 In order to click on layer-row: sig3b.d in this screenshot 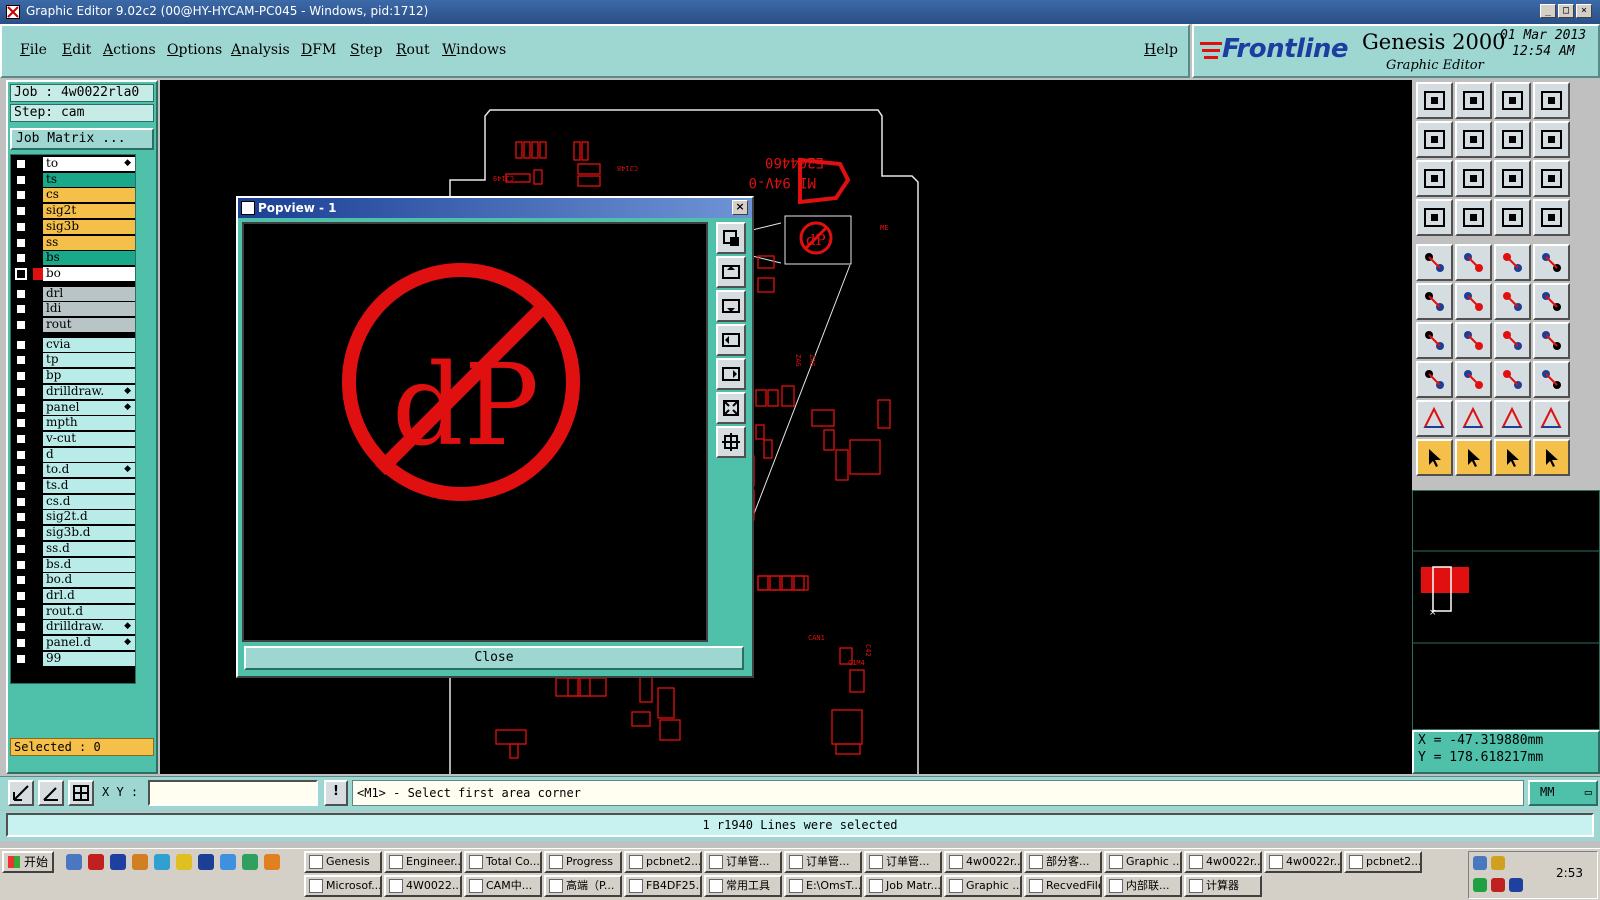, I will do `click(73, 533)`.